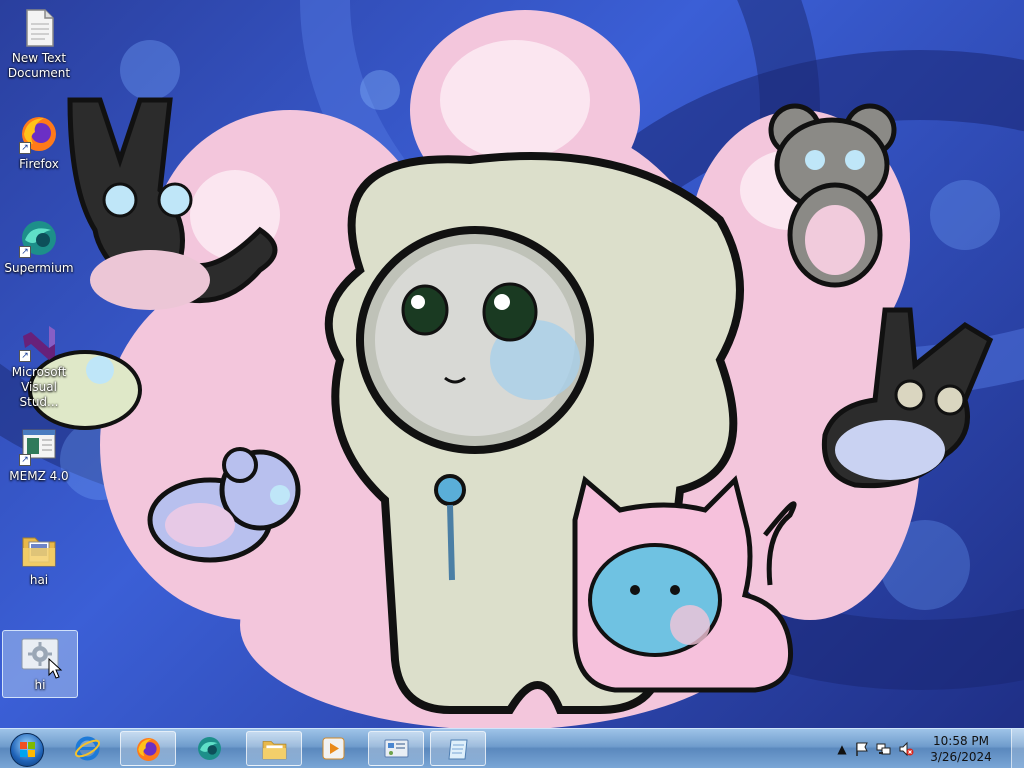 The image size is (1024, 769). I want to click on mouse-cursor-icon, so click(55, 668).